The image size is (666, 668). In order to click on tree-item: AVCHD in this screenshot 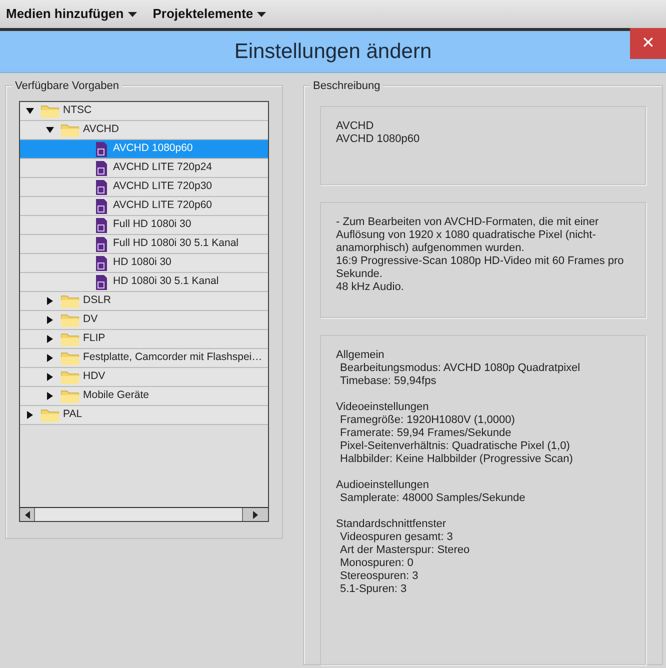, I will do `click(144, 130)`.